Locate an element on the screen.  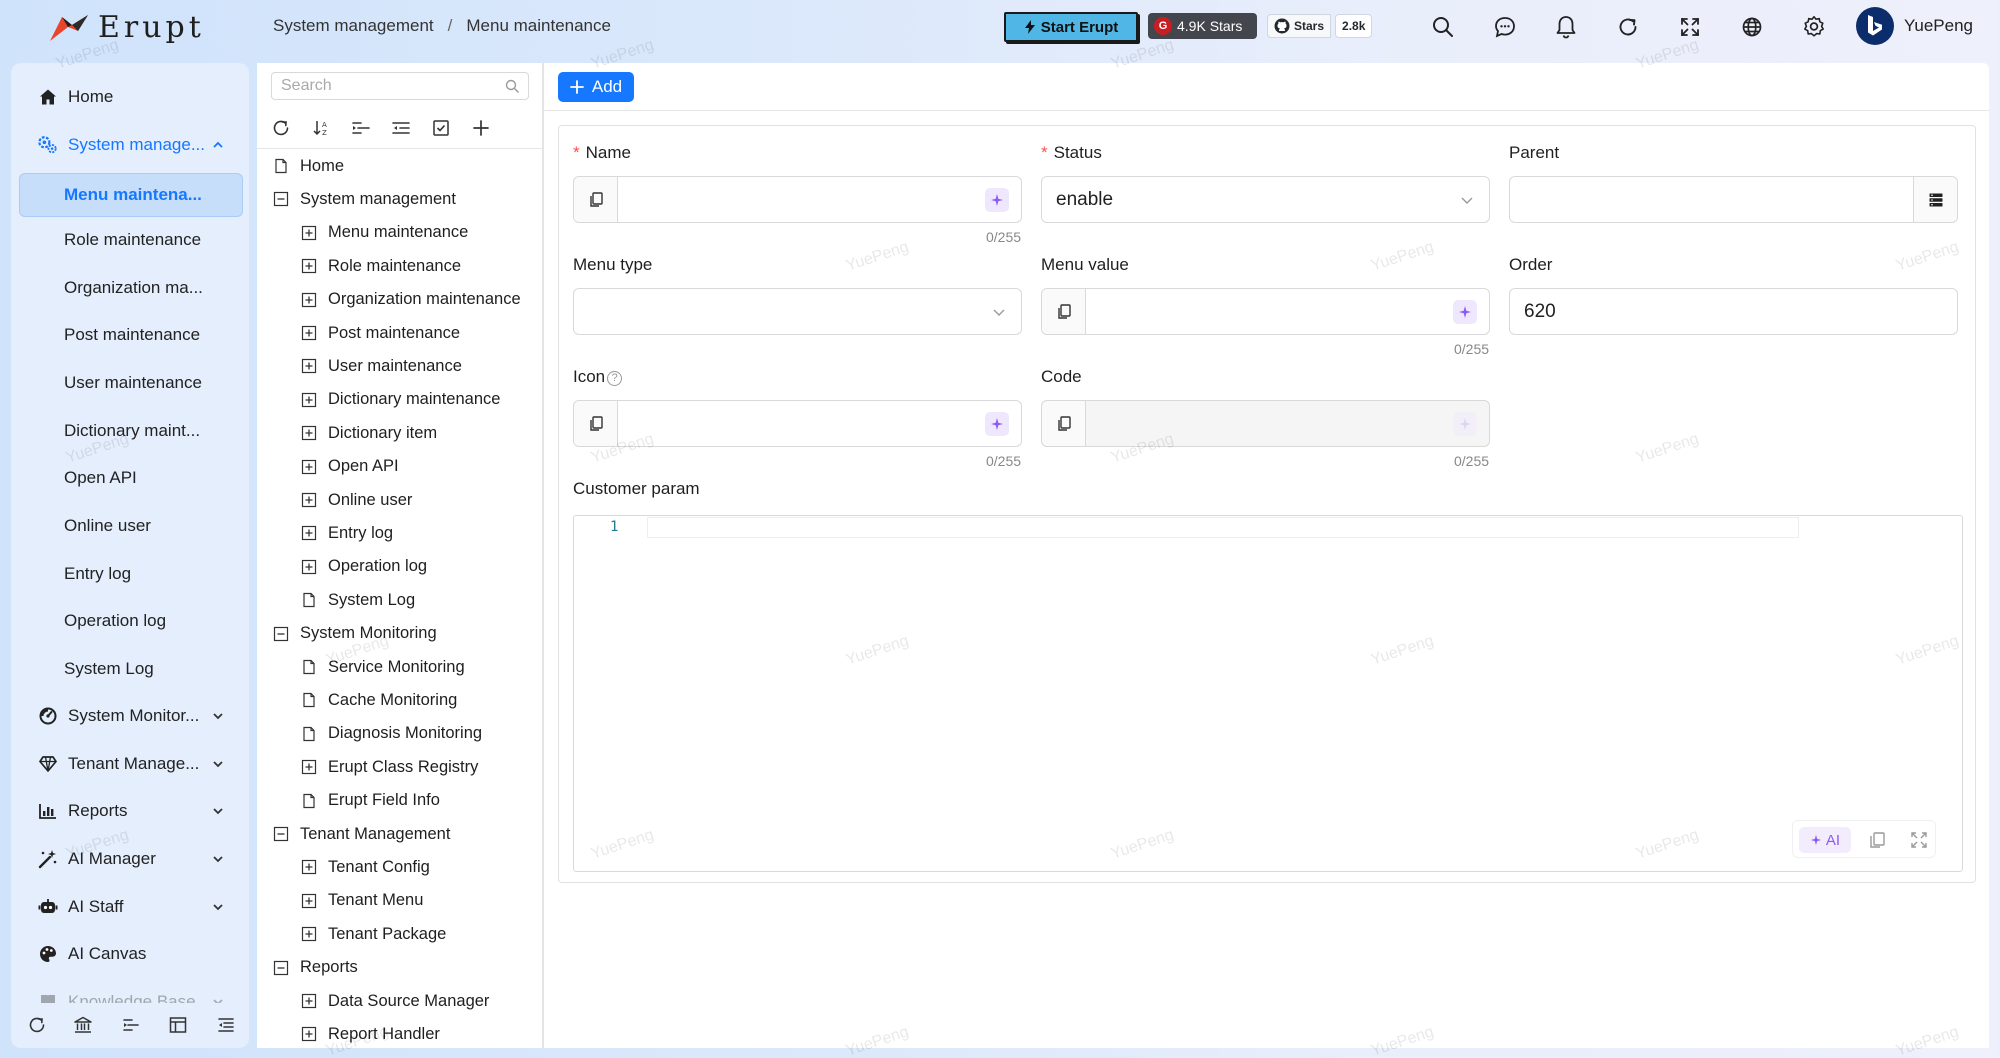
tree-node: System management is located at coordinates (364, 199).